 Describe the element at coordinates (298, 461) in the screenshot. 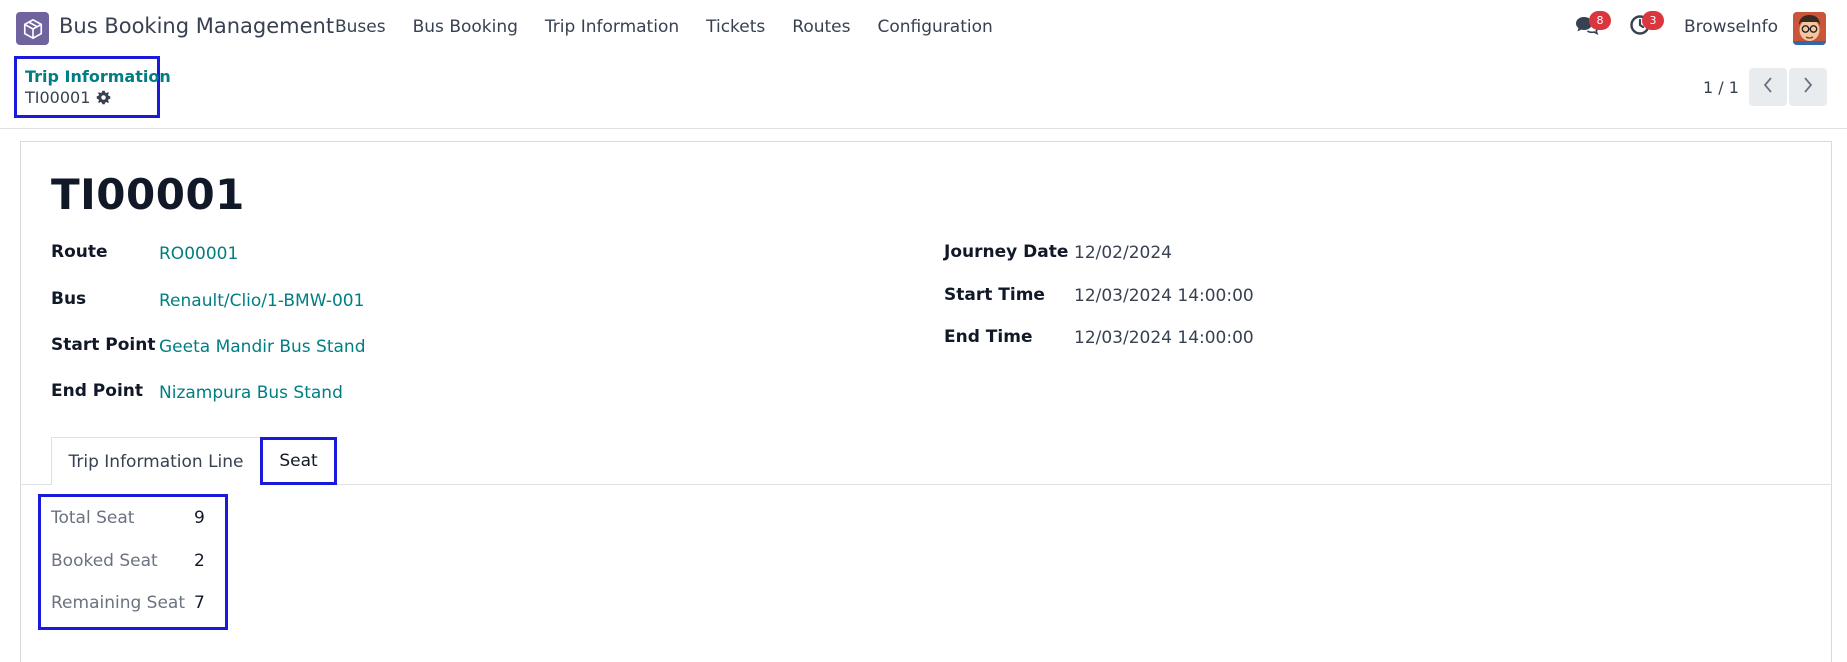

I see `tab-seat: Seat` at that location.